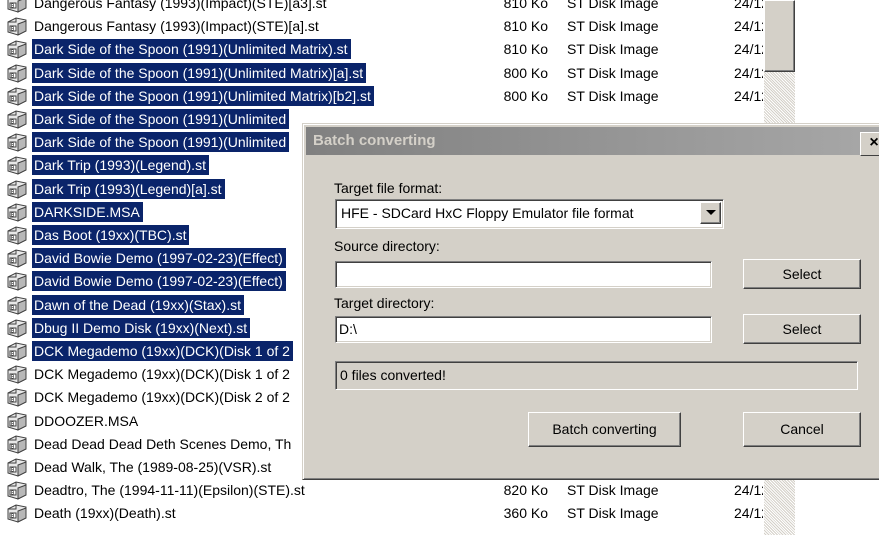 The width and height of the screenshot is (879, 535). Describe the element at coordinates (105, 513) in the screenshot. I see `file-name: Death (19xx)(Death).st` at that location.